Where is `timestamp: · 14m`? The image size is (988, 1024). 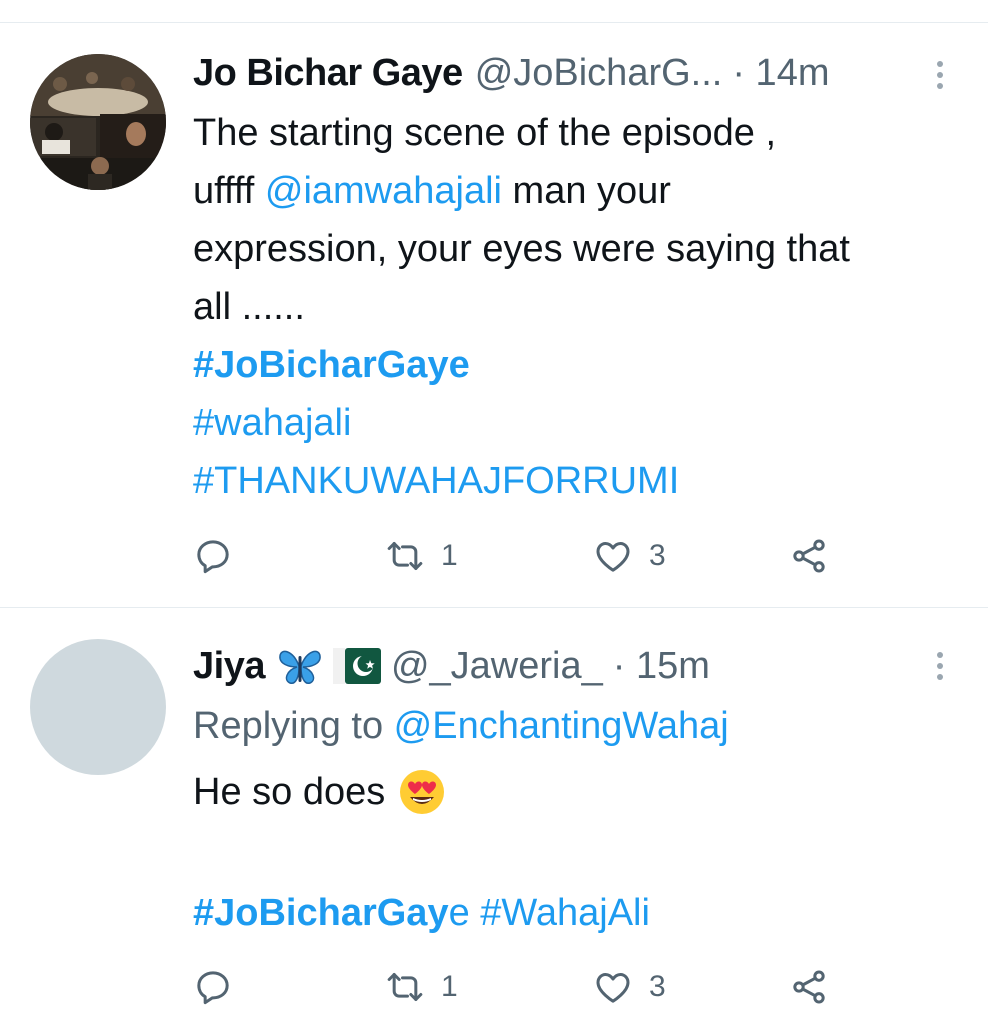 timestamp: · 14m is located at coordinates (780, 73).